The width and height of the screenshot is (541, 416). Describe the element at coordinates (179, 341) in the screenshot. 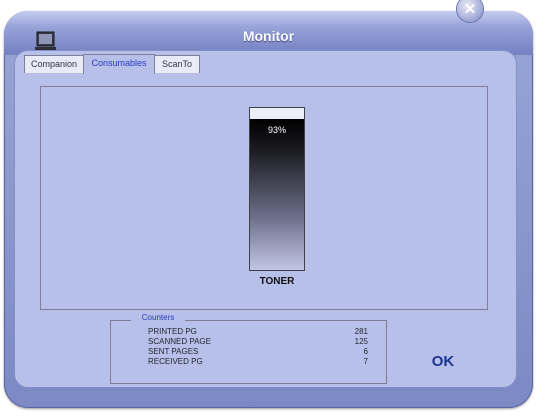

I see `counter-label: SCANNED PAGE` at that location.